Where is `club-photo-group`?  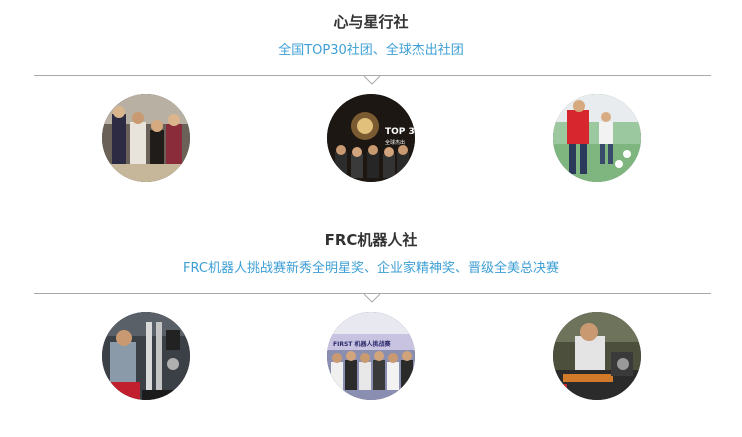
club-photo-group is located at coordinates (146, 138).